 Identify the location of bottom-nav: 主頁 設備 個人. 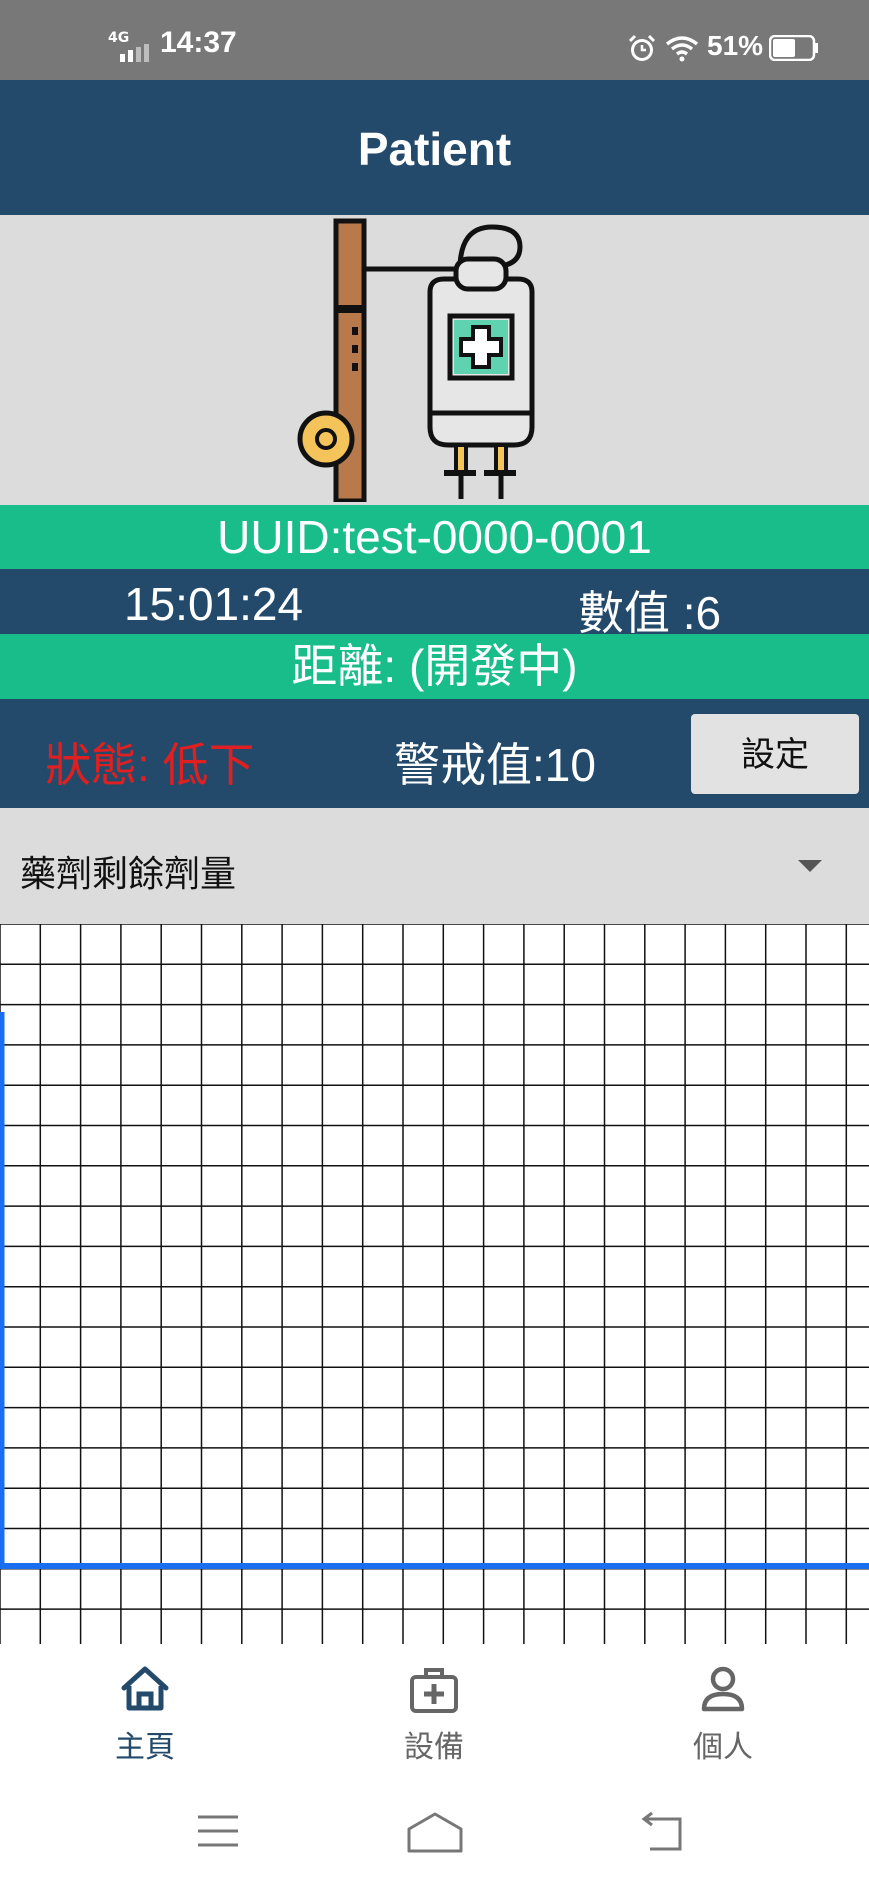
(434, 1716).